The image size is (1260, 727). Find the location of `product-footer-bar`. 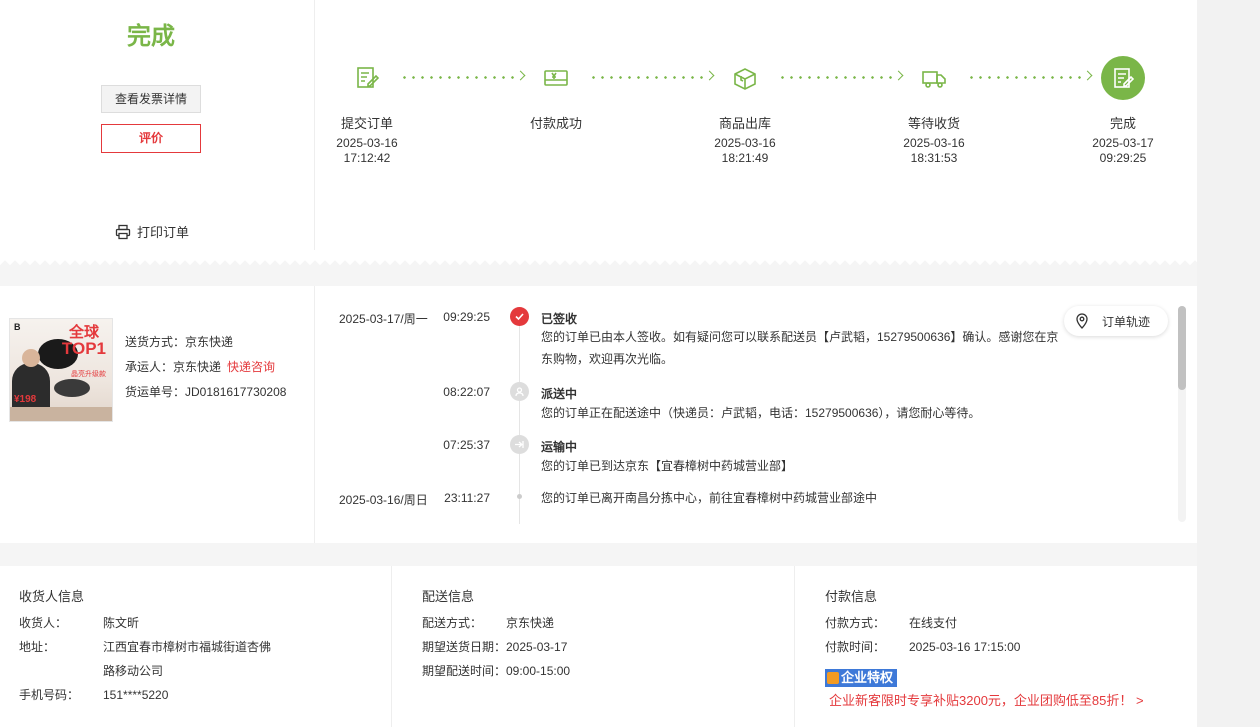

product-footer-bar is located at coordinates (61, 414).